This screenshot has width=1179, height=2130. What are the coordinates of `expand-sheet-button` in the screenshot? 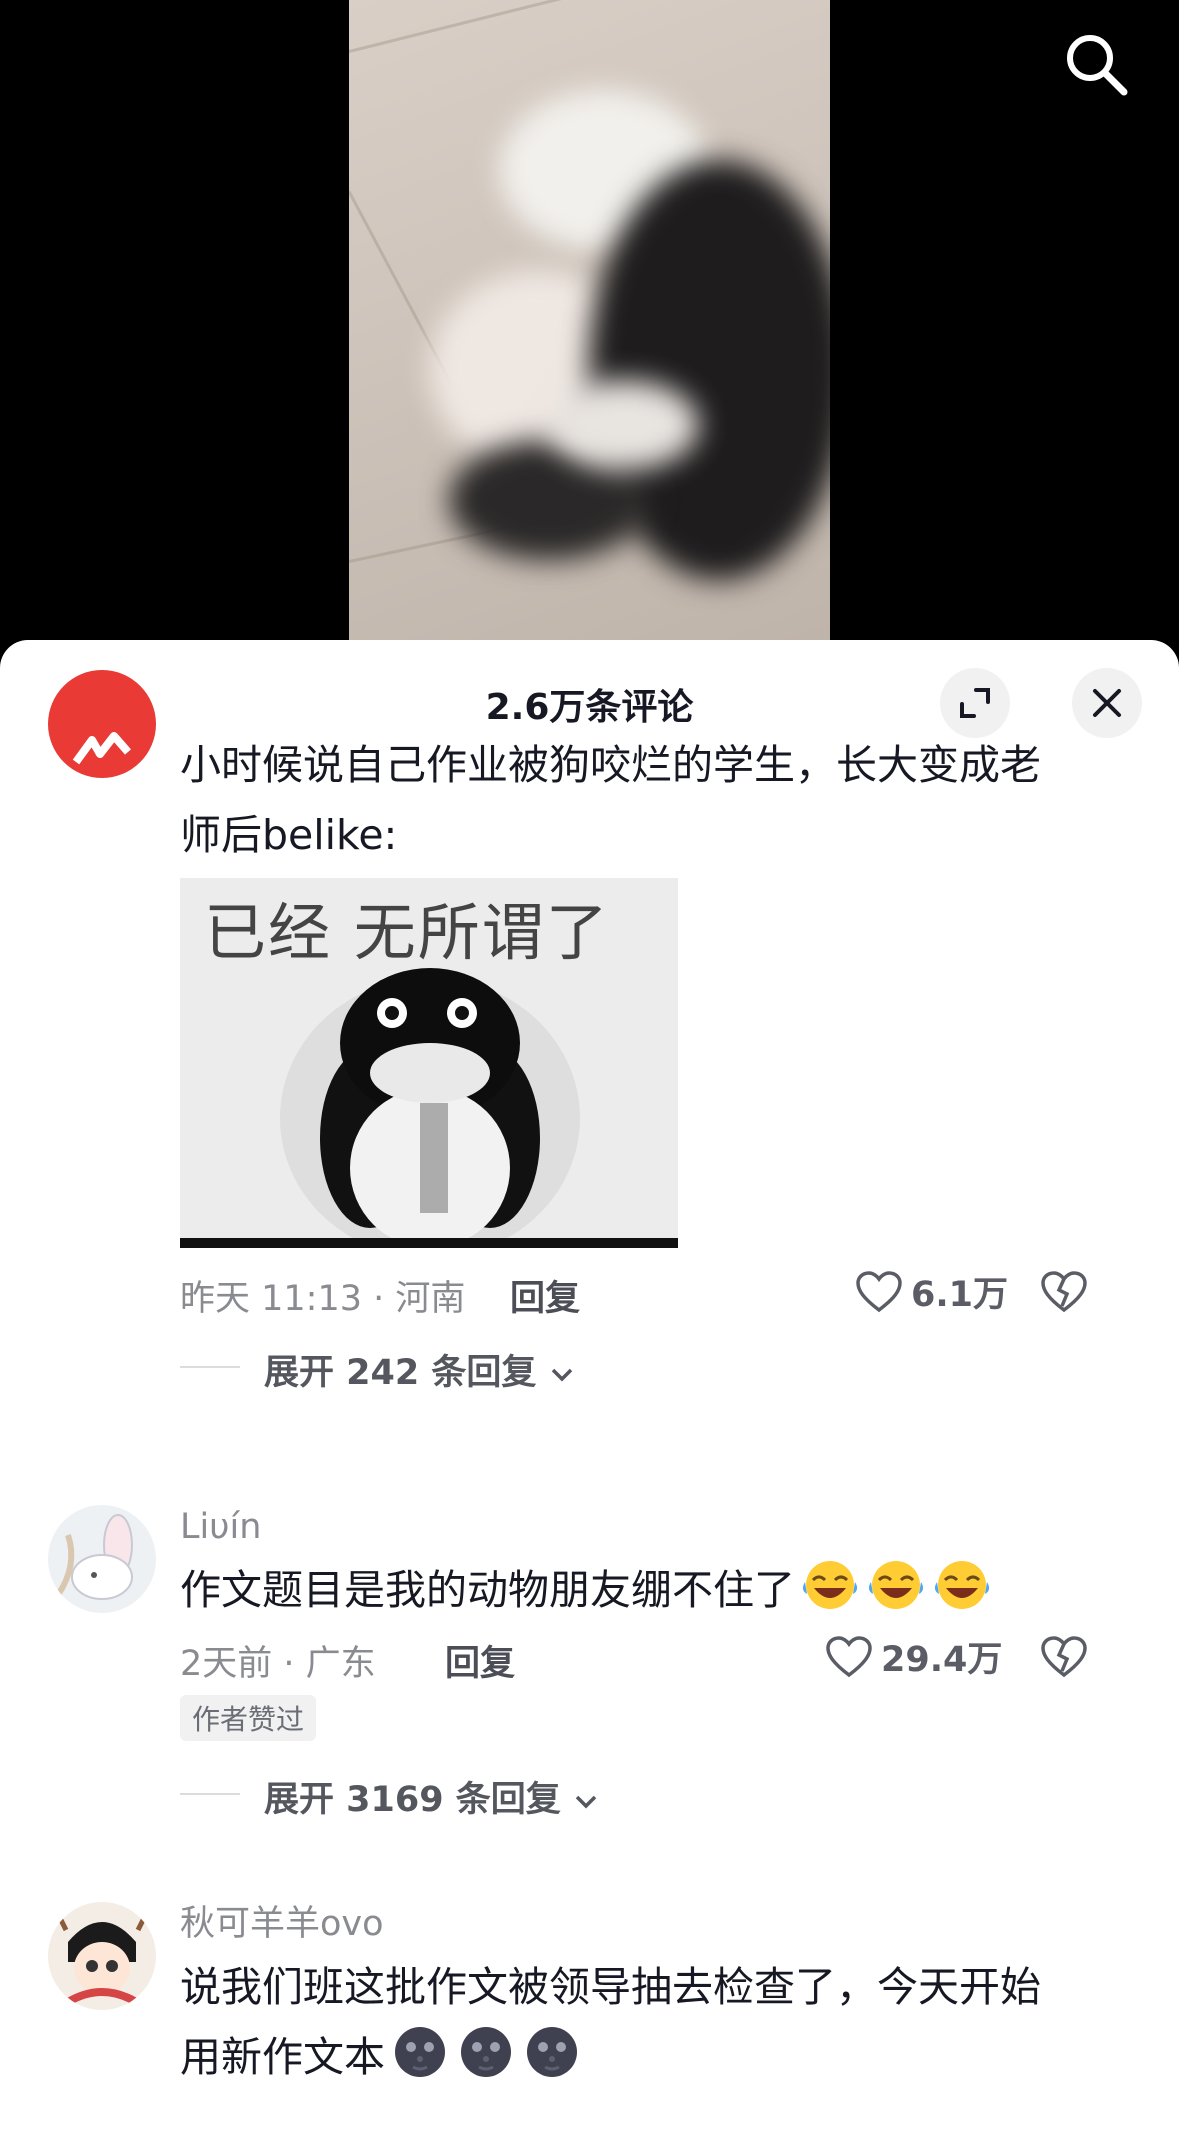 It's located at (975, 703).